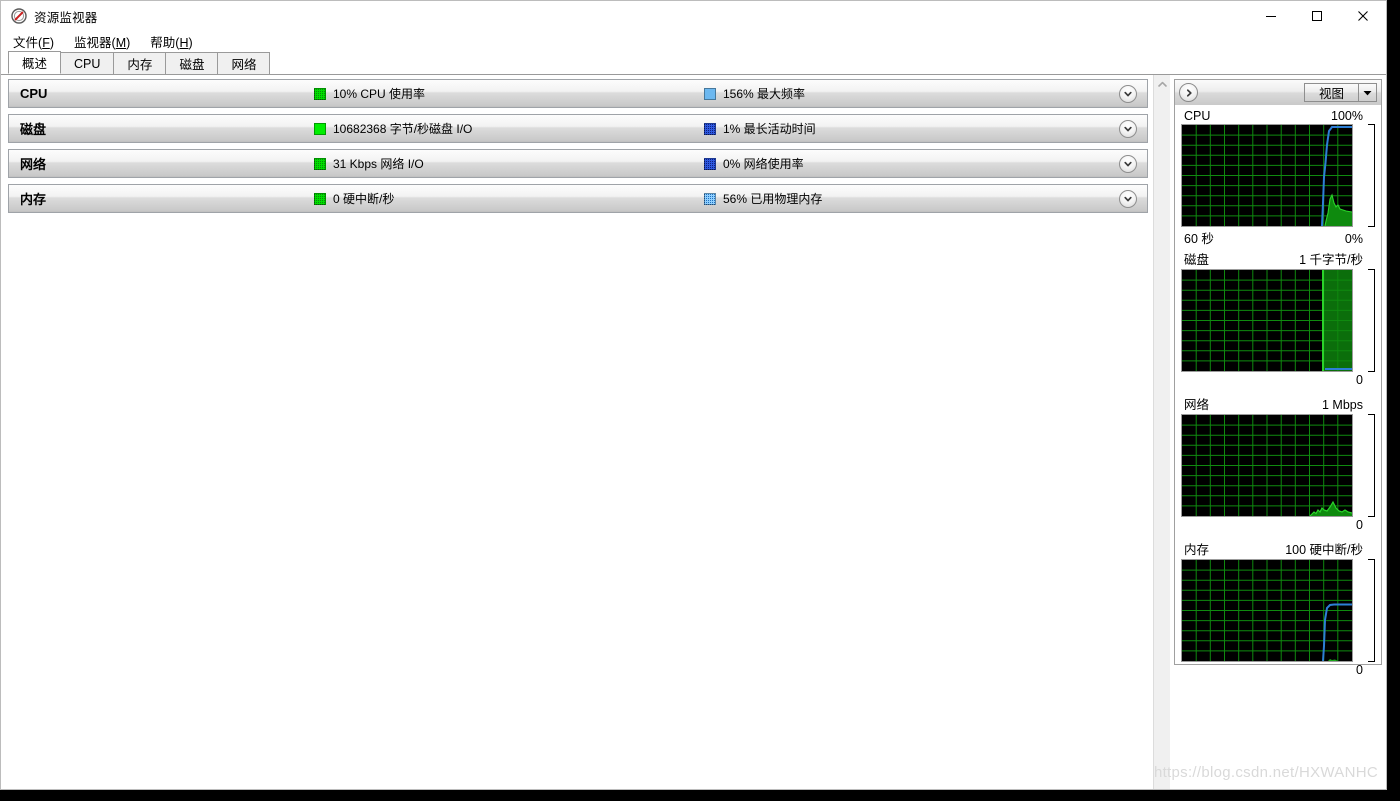 This screenshot has height=801, width=1400. What do you see at coordinates (26, 43) in the screenshot?
I see `menu-label-file: 文件` at bounding box center [26, 43].